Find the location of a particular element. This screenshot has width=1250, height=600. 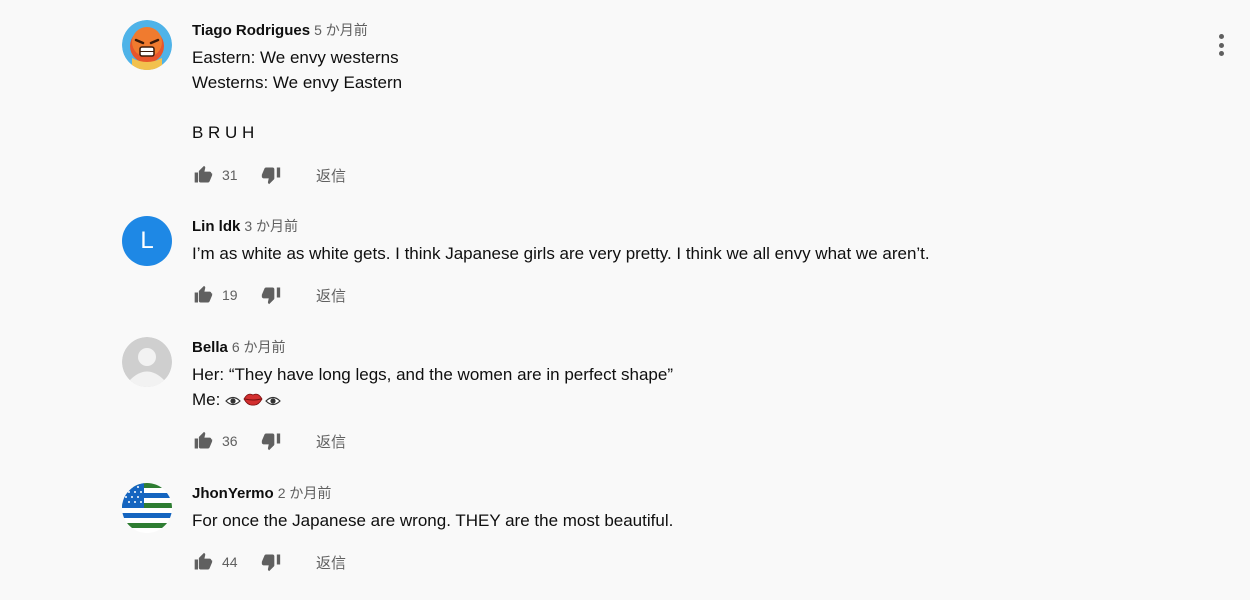

comment-line: B R U H is located at coordinates (223, 132).